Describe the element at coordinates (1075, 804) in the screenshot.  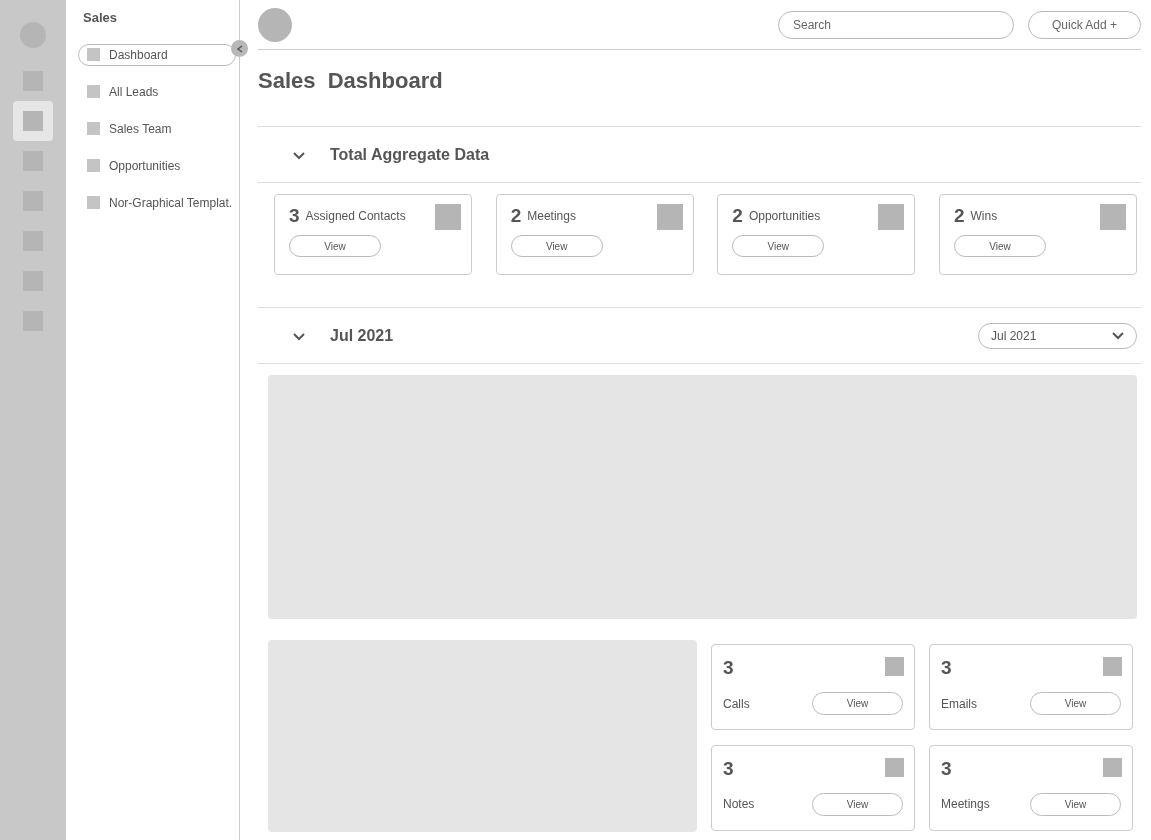
I see `view-button: View` at that location.